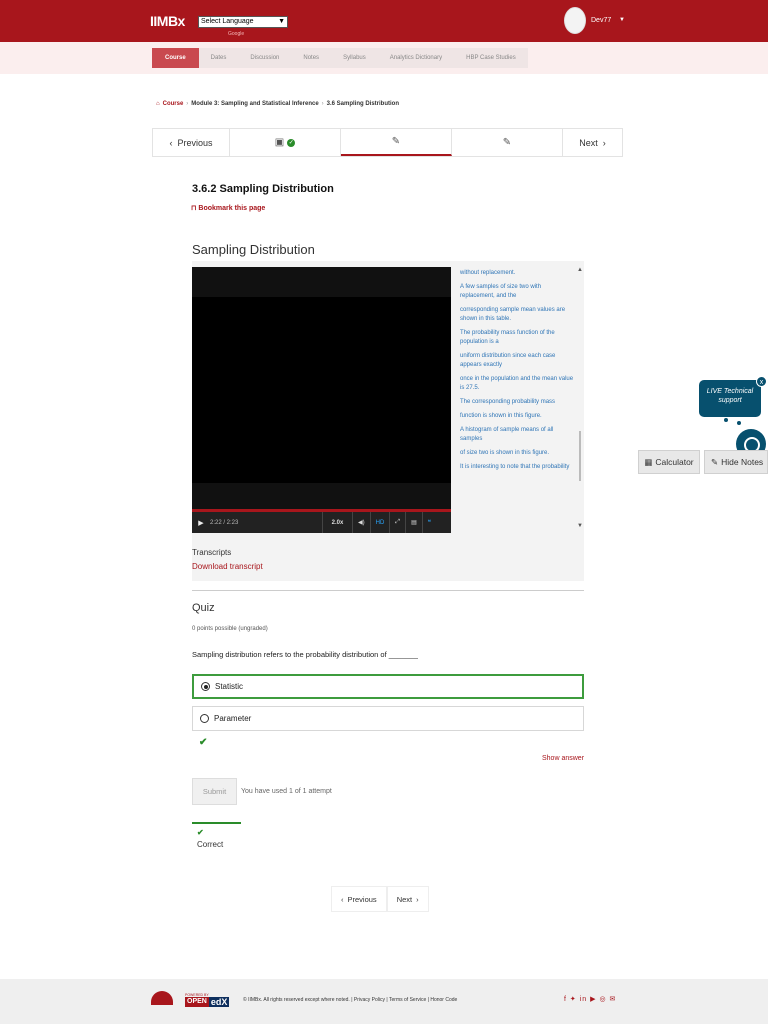 This screenshot has height=1024, width=768. Describe the element at coordinates (229, 686) in the screenshot. I see `option-label: Statistic` at that location.